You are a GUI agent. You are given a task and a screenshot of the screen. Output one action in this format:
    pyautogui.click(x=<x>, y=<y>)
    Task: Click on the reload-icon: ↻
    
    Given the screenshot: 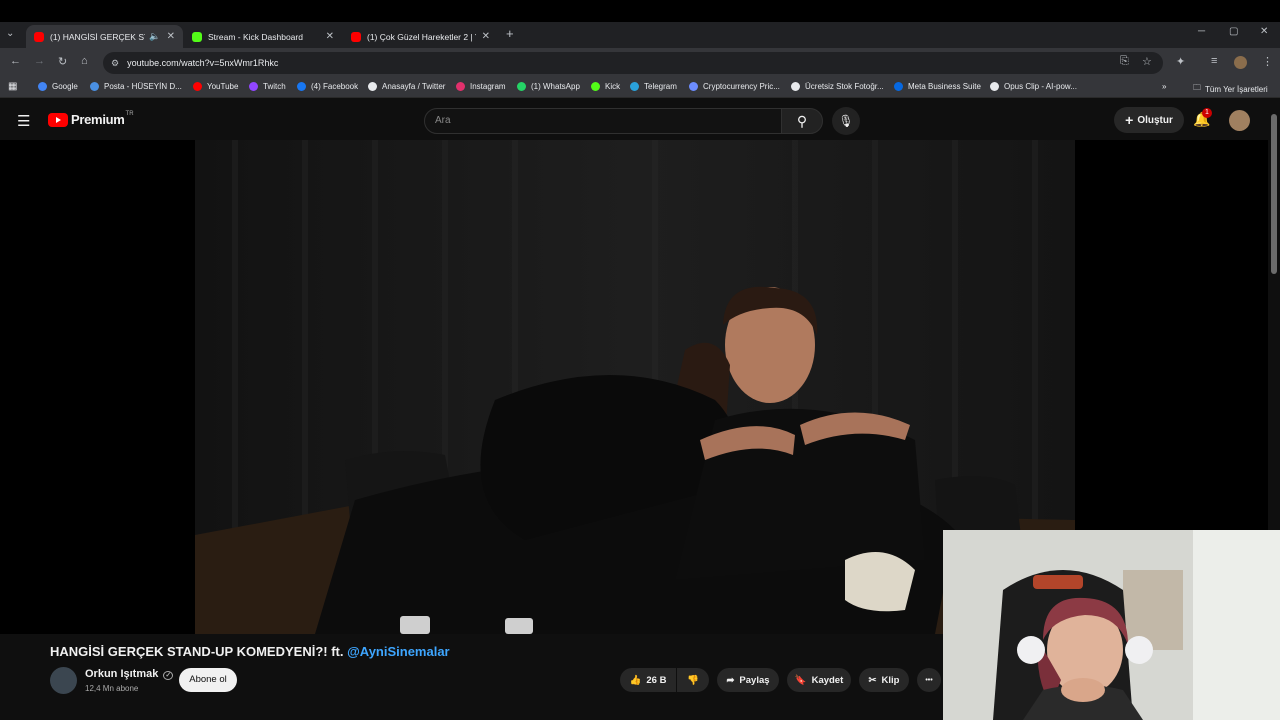 What is the action you would take?
    pyautogui.click(x=62, y=61)
    